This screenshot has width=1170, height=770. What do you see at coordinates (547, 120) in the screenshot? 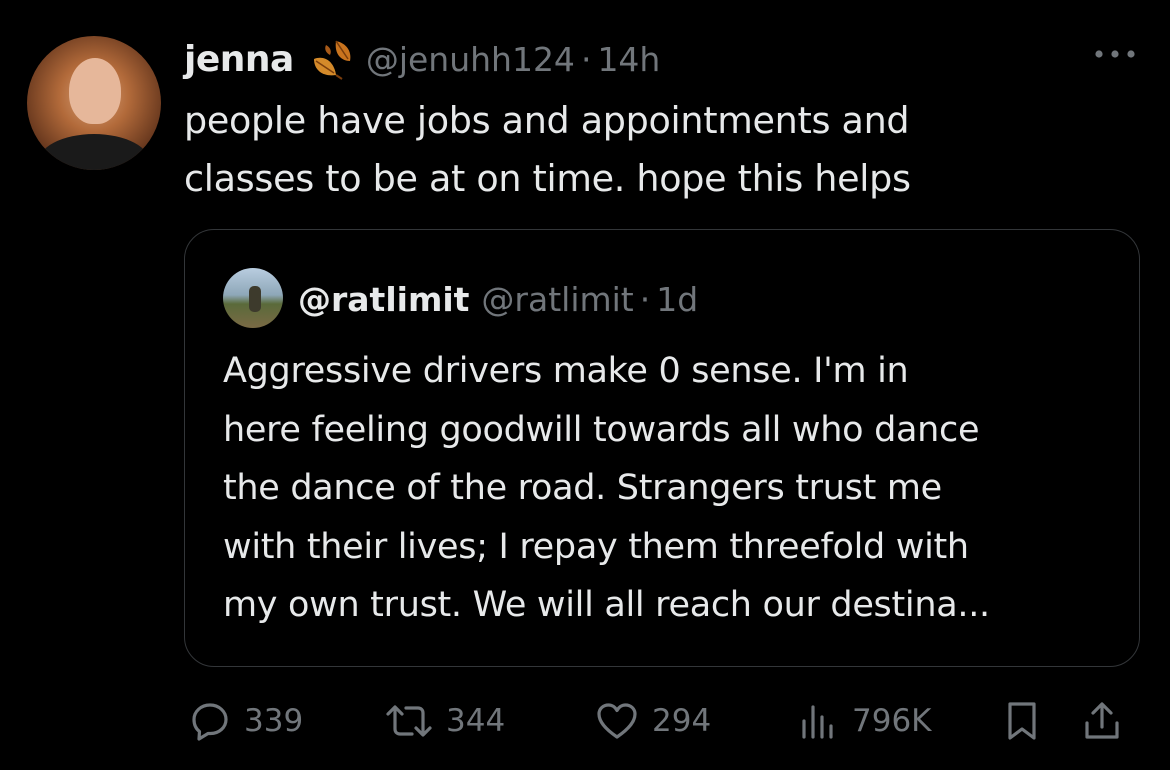
I see `tweet-text-line: people have jobs and appointments and` at bounding box center [547, 120].